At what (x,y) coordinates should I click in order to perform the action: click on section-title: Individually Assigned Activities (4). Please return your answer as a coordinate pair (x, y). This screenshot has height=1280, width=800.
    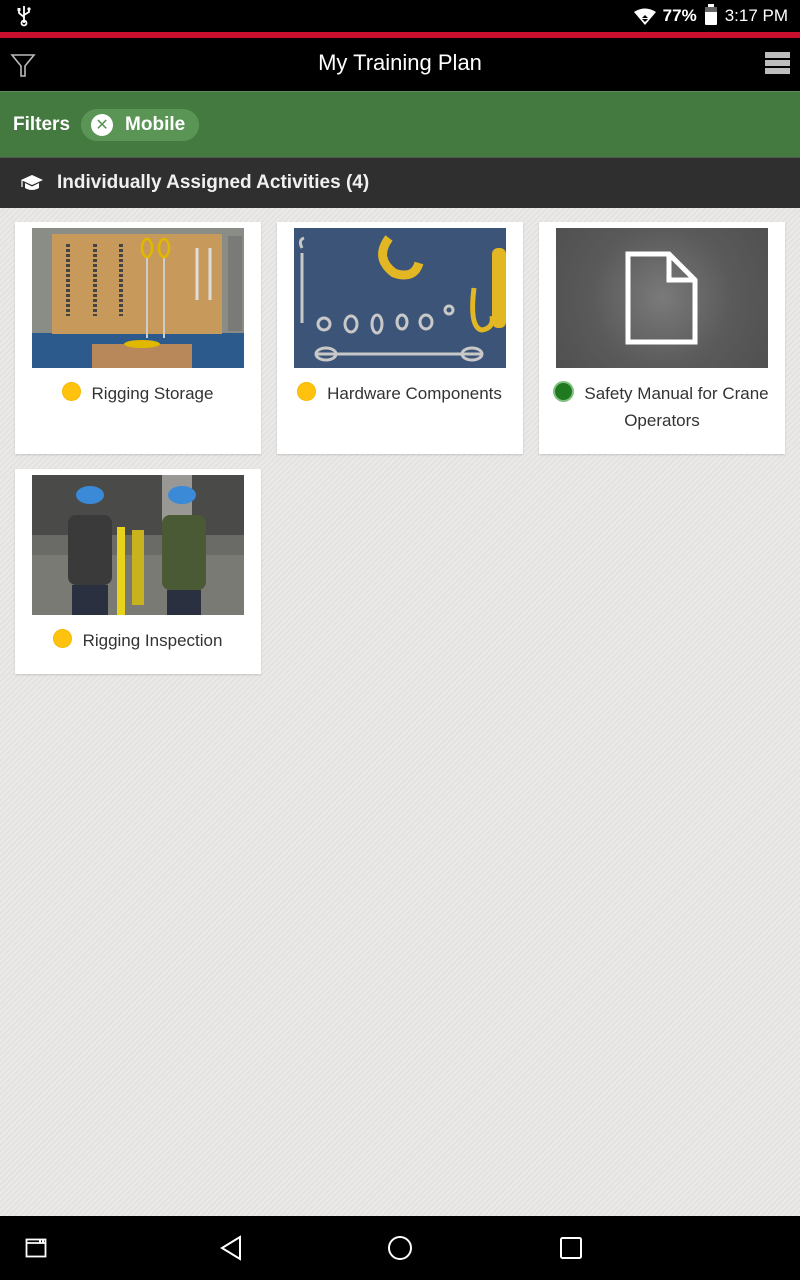
    Looking at the image, I should click on (213, 182).